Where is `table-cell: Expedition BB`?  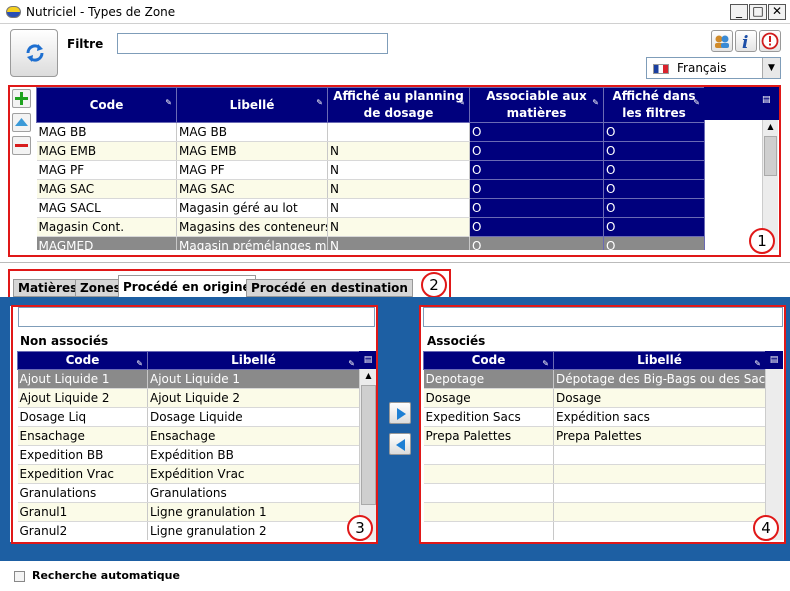 table-cell: Expedition BB is located at coordinates (82, 455).